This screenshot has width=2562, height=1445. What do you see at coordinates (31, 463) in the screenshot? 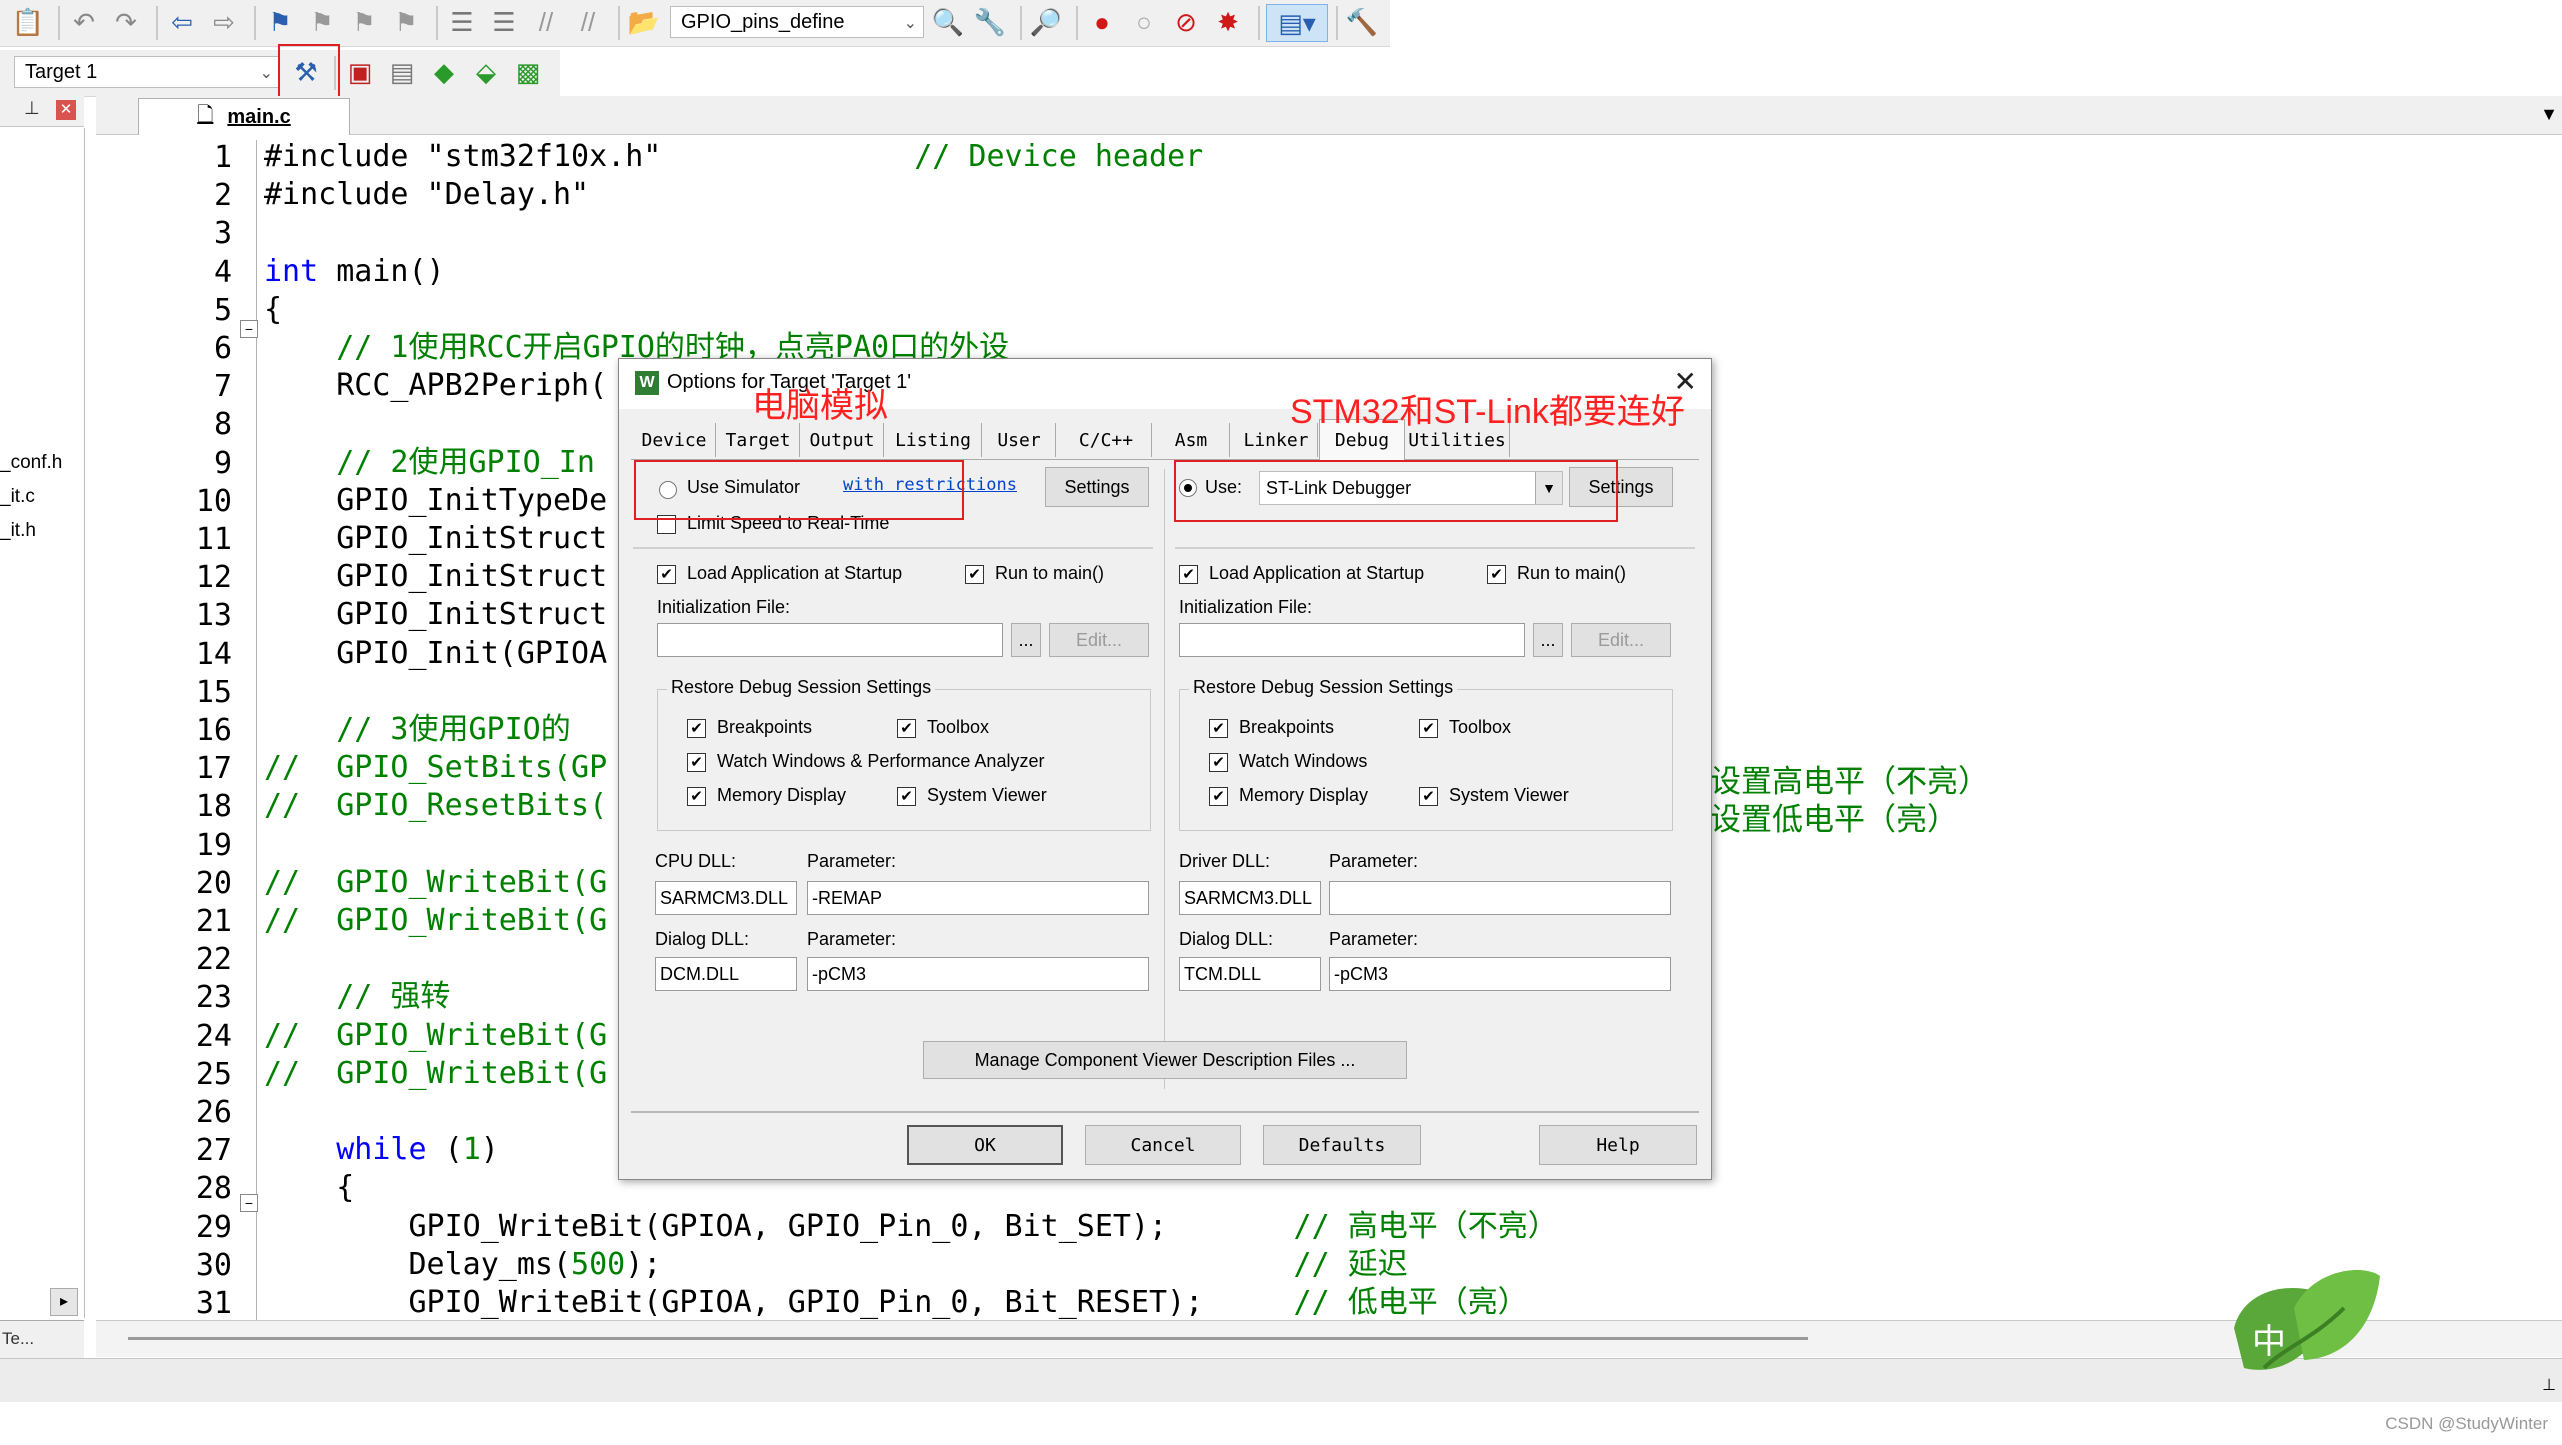
I see `tree-file: _conf.h` at bounding box center [31, 463].